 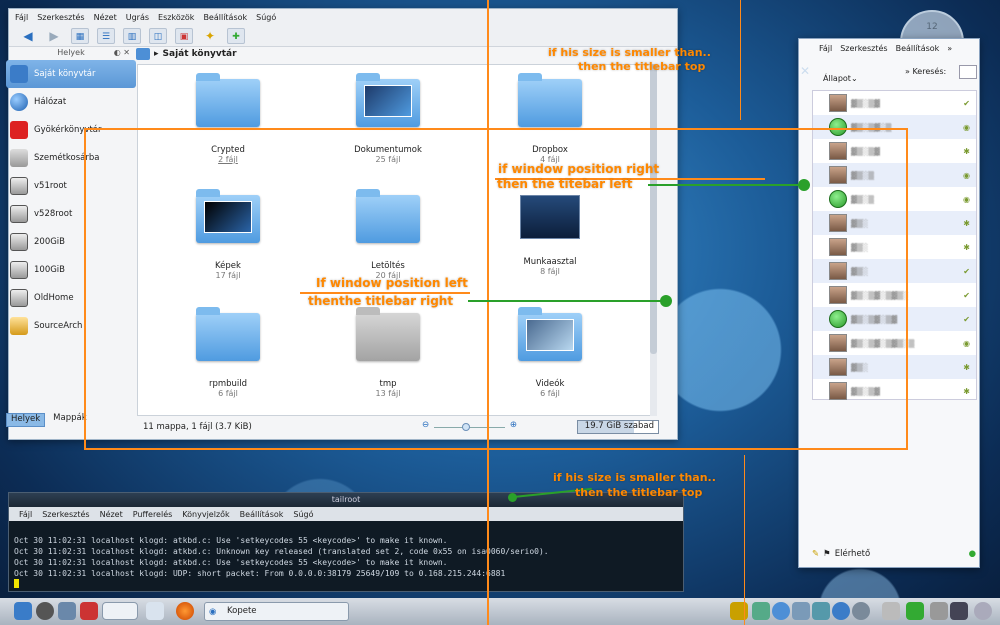 What do you see at coordinates (815, 554) in the screenshot?
I see `edit-icon: ✎` at bounding box center [815, 554].